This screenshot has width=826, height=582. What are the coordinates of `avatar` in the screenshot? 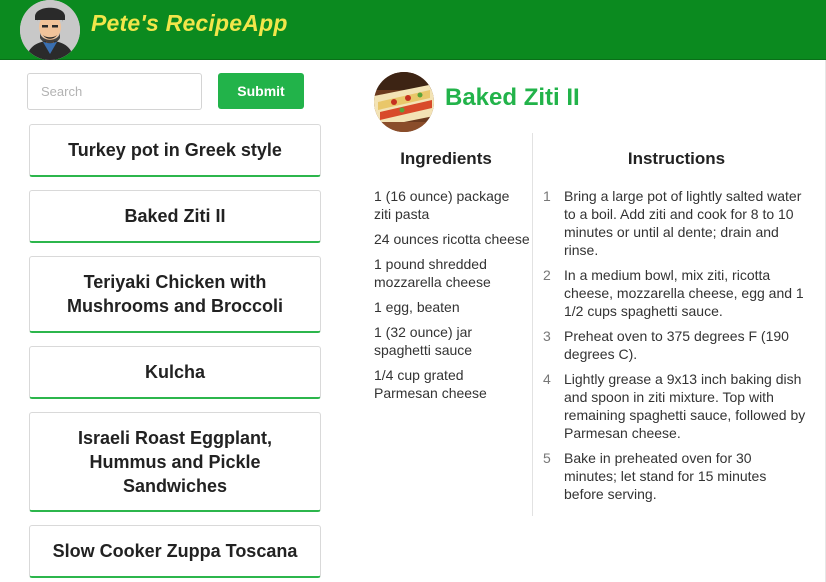 It's located at (50, 30).